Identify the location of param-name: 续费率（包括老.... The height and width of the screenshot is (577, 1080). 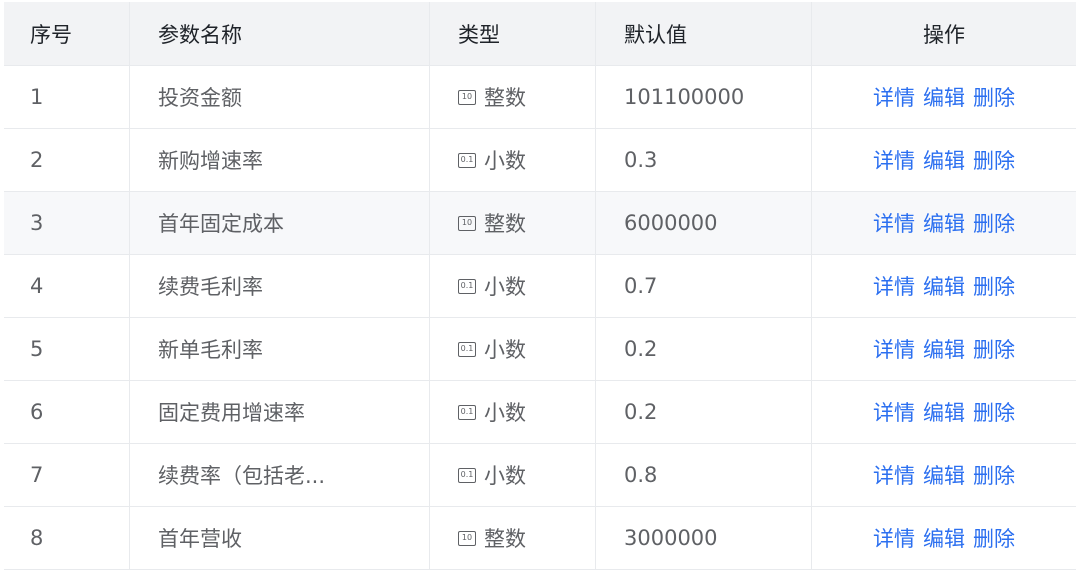
(280, 475).